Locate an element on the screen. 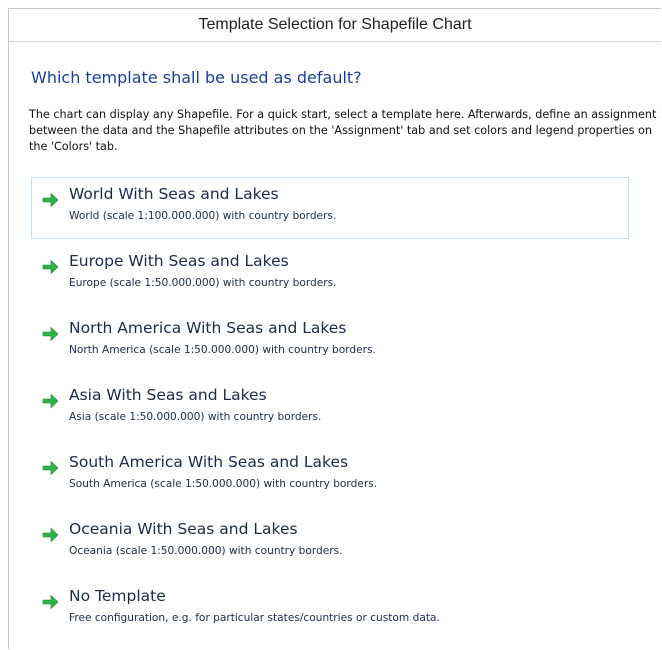 This screenshot has height=650, width=662. window-title: Template Selection for Shapefile Chart is located at coordinates (335, 25).